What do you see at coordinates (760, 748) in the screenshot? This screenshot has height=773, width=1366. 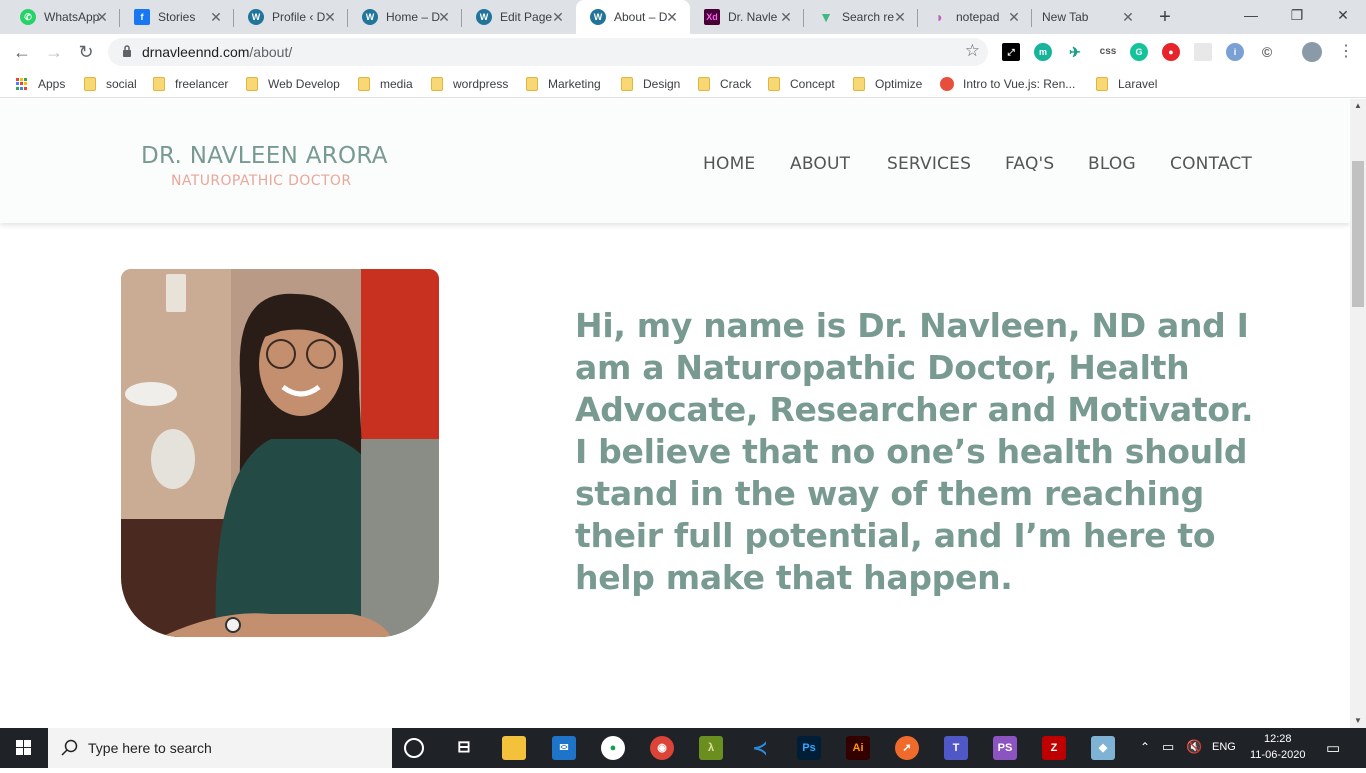 I see `vscode-icon: ≺` at bounding box center [760, 748].